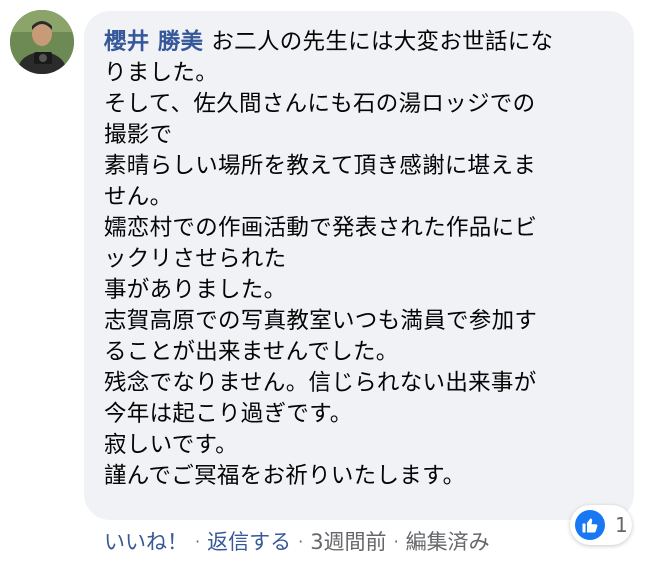 The image size is (650, 566). I want to click on edited-label: 編集済み, so click(448, 541).